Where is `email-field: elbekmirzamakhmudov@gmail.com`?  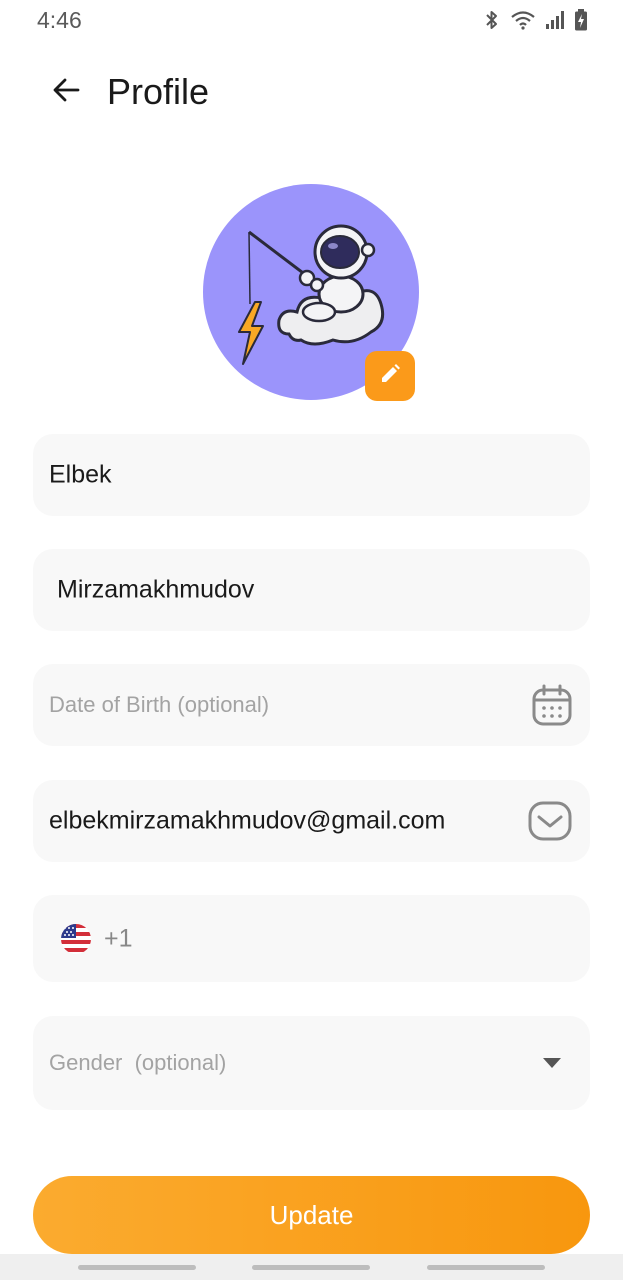
email-field: elbekmirzamakhmudov@gmail.com is located at coordinates (311, 821).